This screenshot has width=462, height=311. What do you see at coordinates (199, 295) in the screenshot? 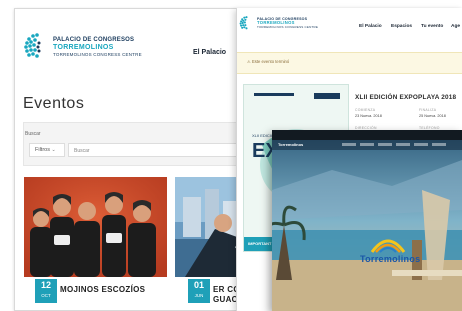
I see `event-month: JUN` at bounding box center [199, 295].